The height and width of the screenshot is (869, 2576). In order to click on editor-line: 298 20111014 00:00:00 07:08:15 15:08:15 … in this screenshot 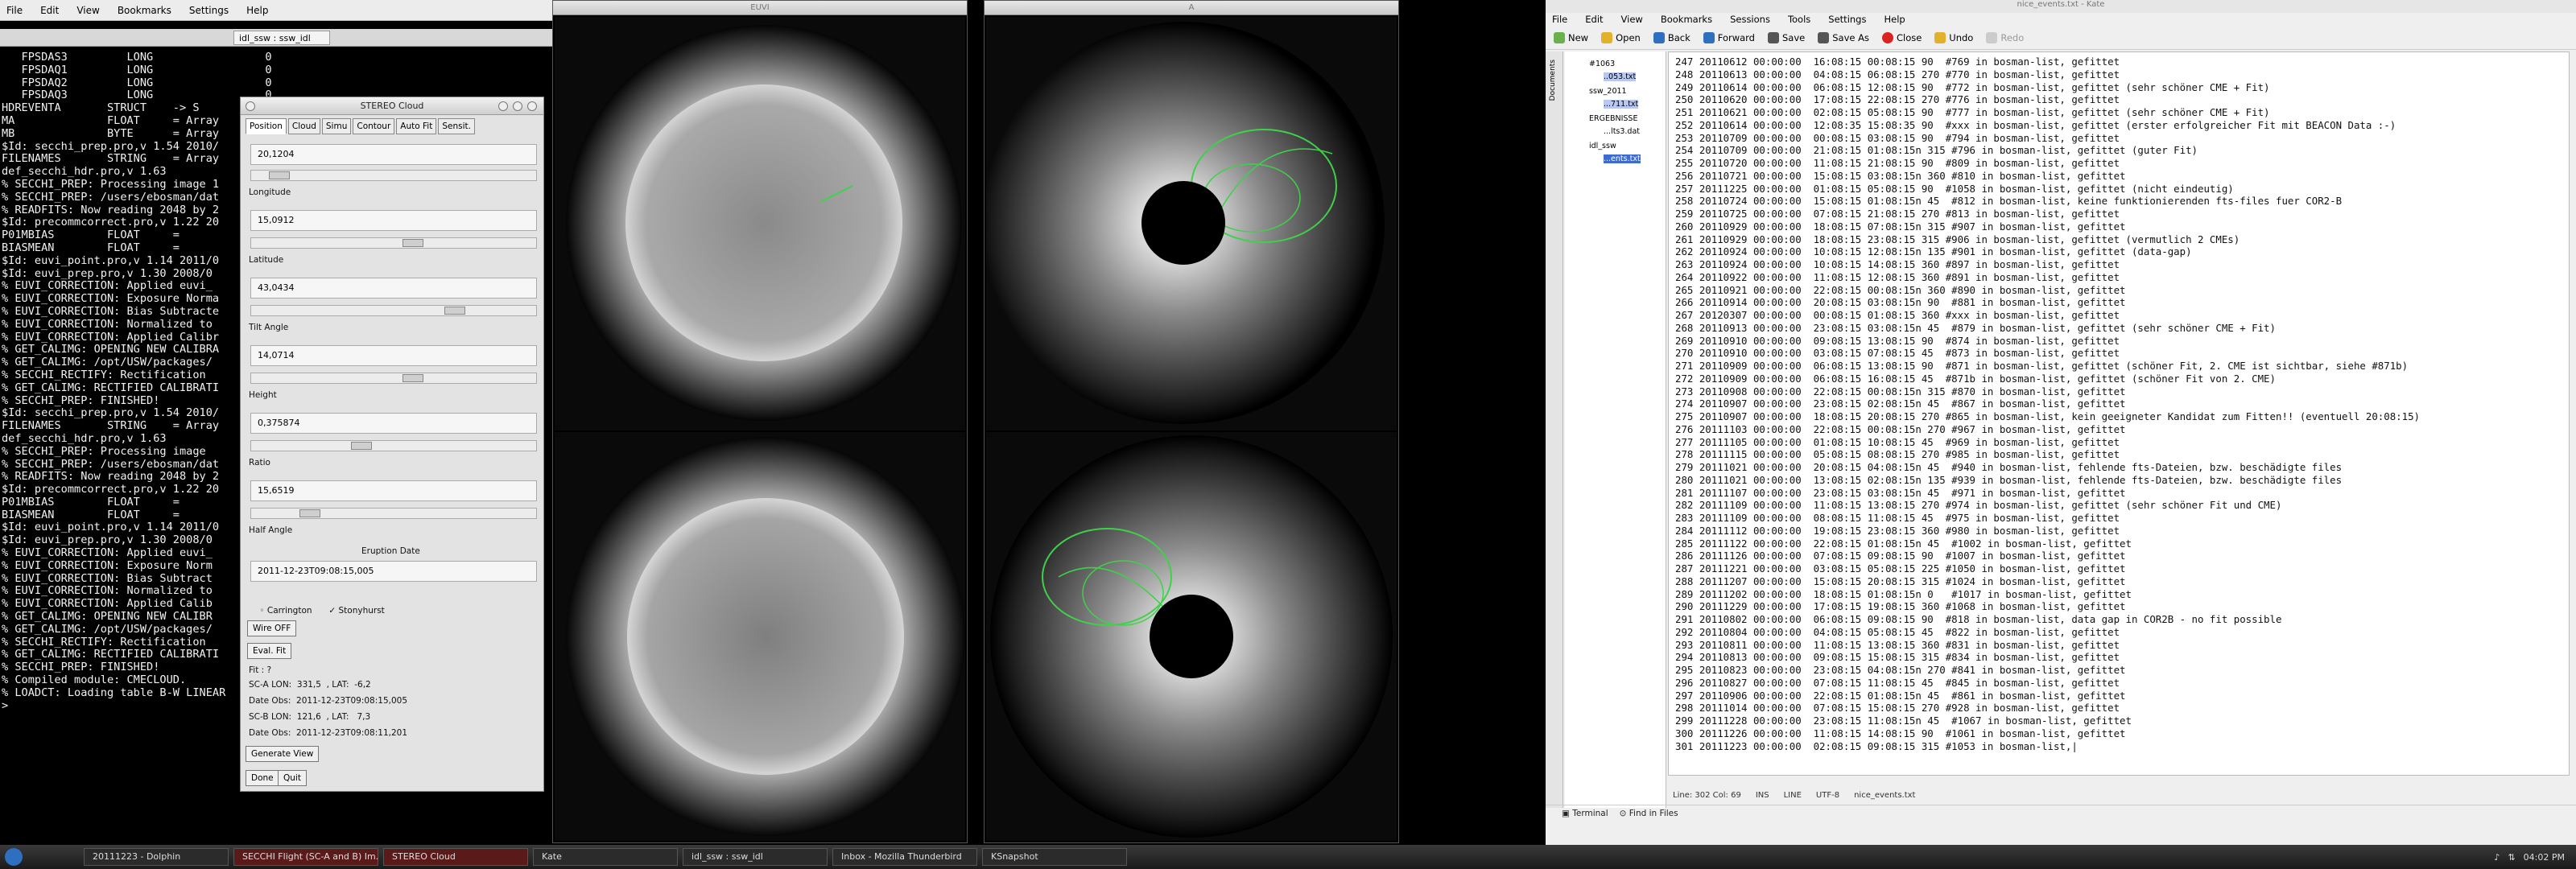, I will do `click(2120, 708)`.